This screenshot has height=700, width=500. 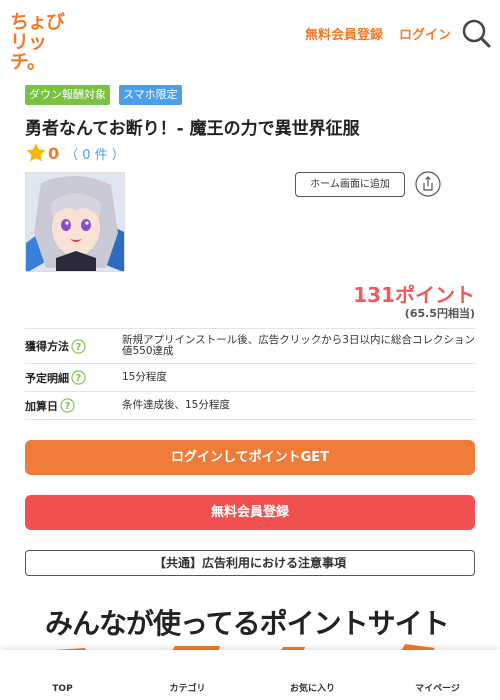 What do you see at coordinates (250, 512) in the screenshot?
I see `register-button: 無料会員登録` at bounding box center [250, 512].